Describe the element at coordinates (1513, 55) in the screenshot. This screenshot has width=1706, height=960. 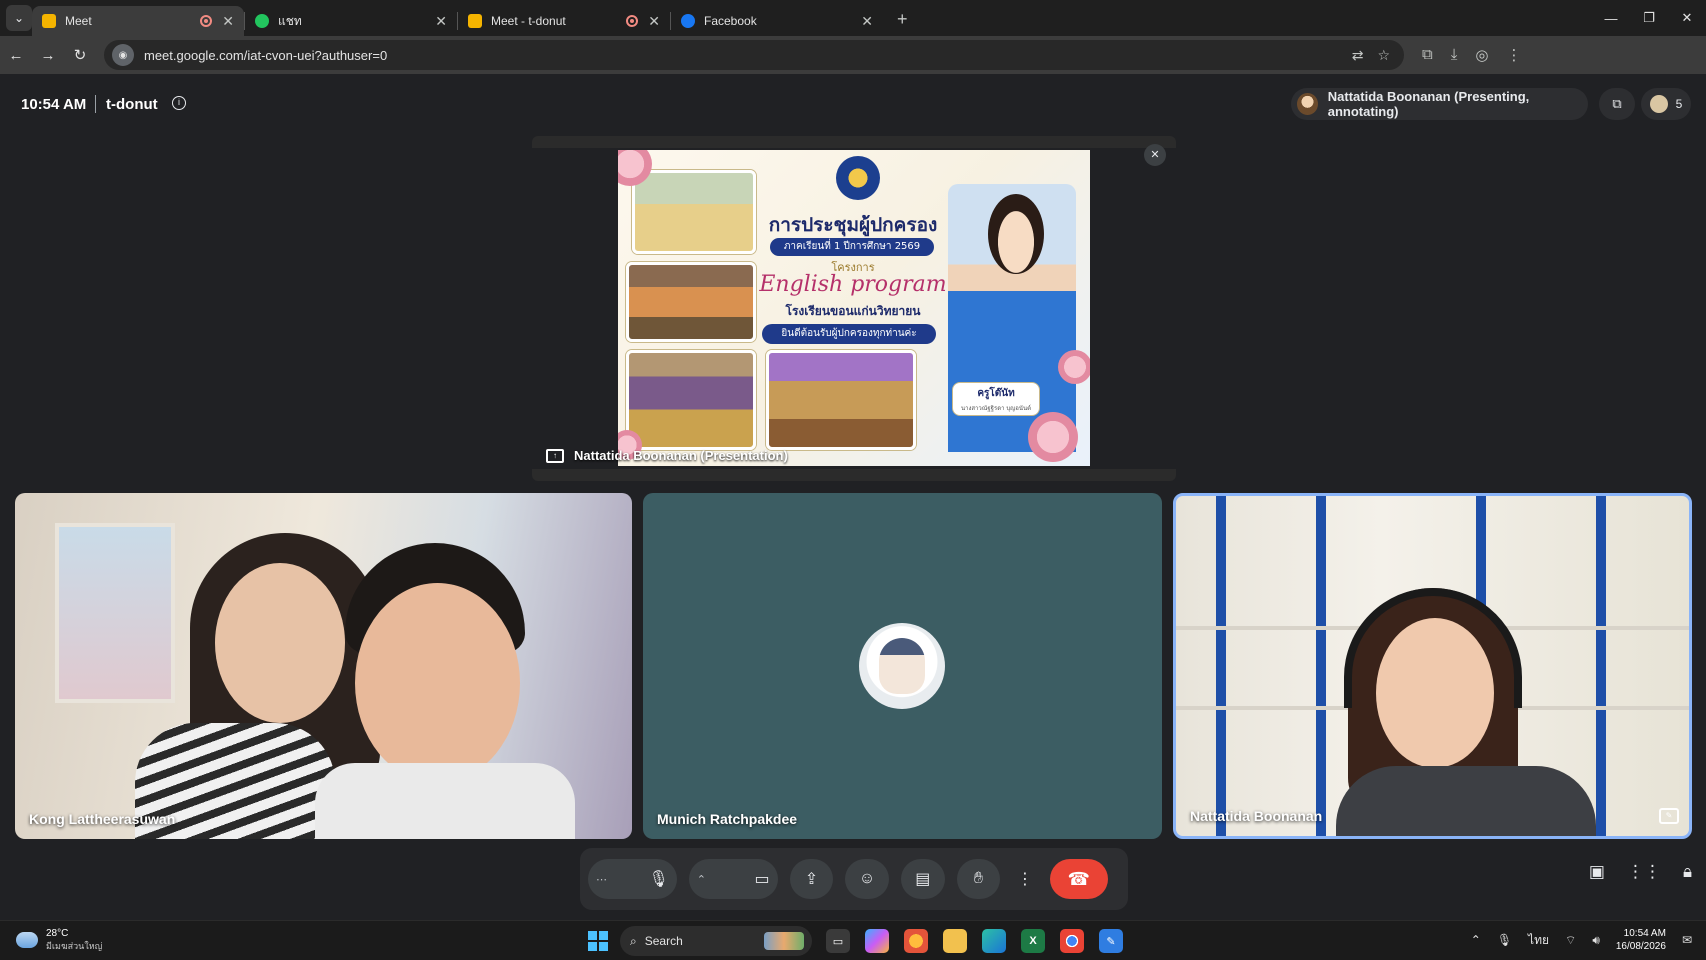
I see `menu-icon: ⋮` at that location.